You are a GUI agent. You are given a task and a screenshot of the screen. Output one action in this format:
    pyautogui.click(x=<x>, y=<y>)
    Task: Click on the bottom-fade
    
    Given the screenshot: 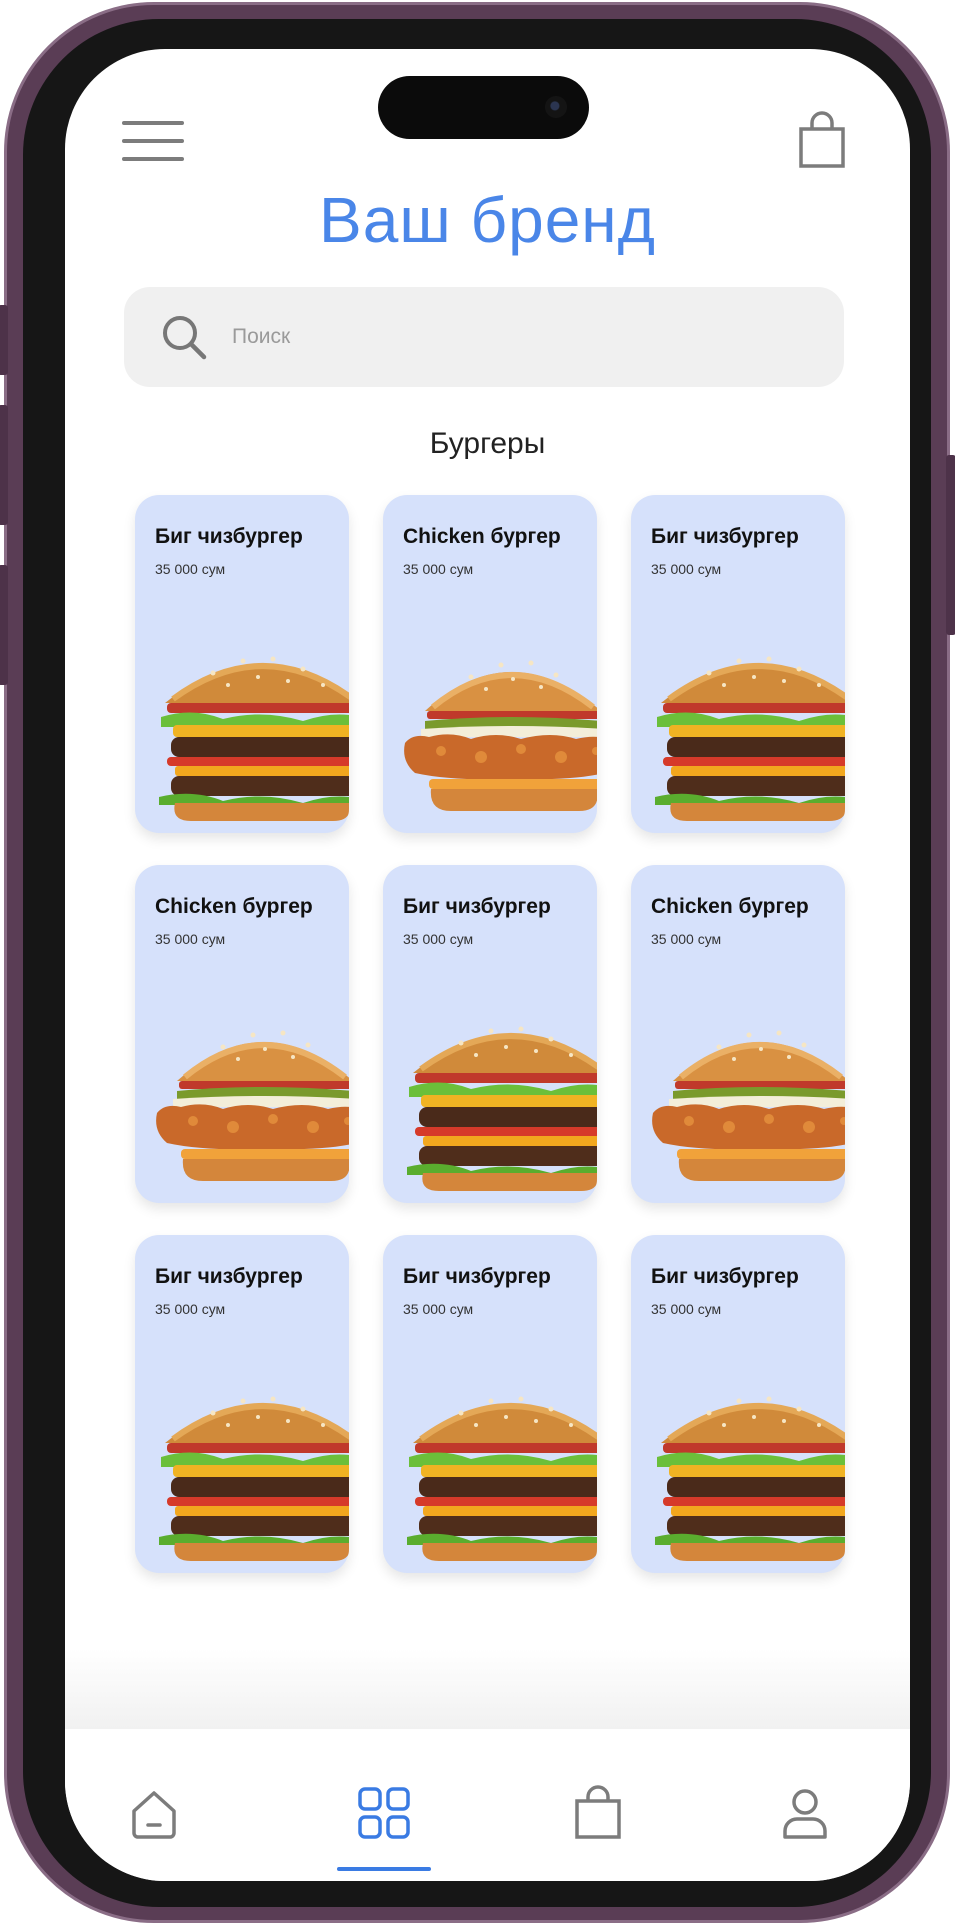 What is the action you would take?
    pyautogui.click(x=487, y=1689)
    